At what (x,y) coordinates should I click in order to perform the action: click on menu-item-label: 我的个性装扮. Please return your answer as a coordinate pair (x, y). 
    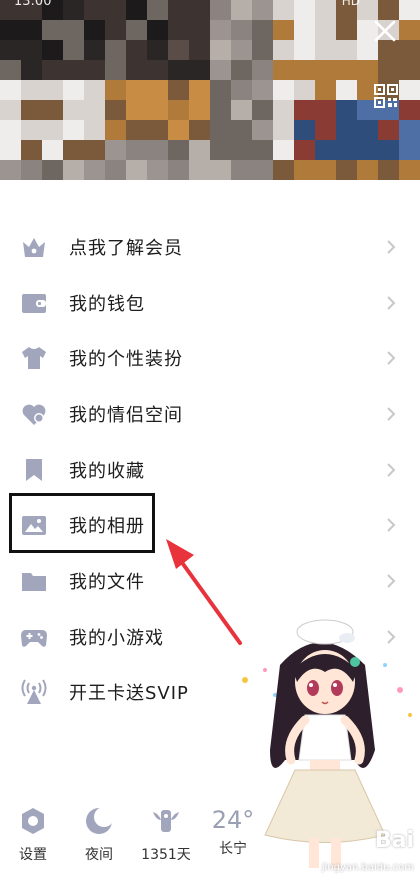
    Looking at the image, I should click on (126, 360).